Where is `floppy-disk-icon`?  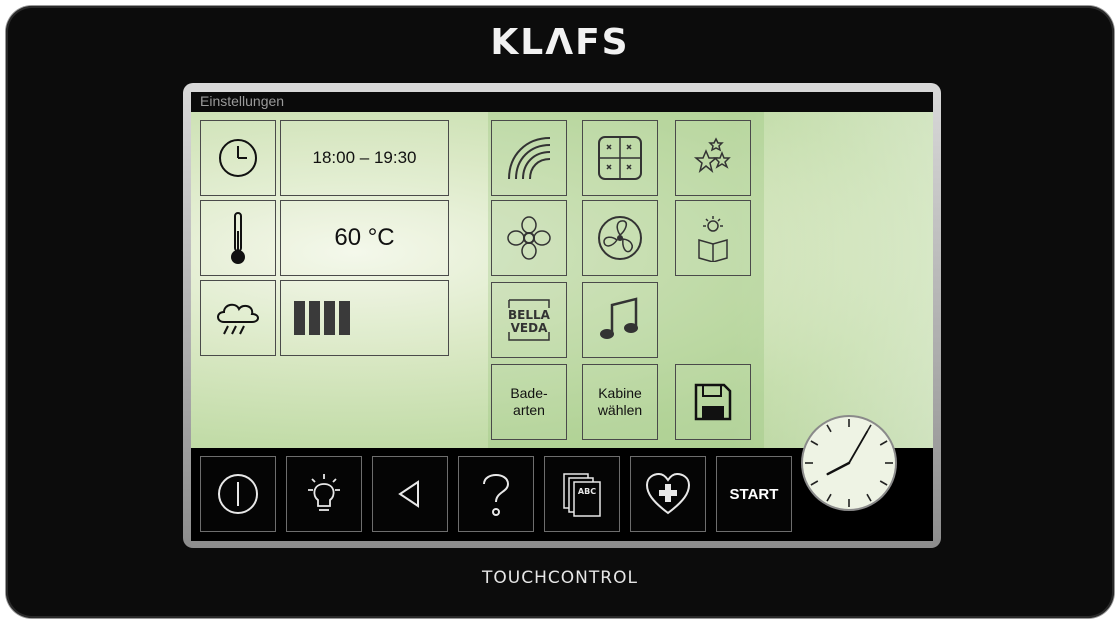 floppy-disk-icon is located at coordinates (713, 402).